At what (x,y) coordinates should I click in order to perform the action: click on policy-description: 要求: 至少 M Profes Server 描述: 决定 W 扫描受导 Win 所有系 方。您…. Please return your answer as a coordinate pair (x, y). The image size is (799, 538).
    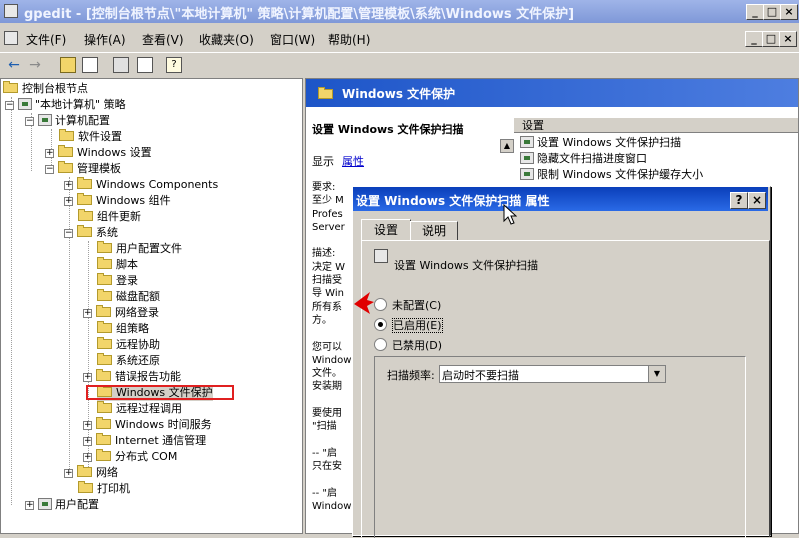
    Looking at the image, I should click on (334, 347).